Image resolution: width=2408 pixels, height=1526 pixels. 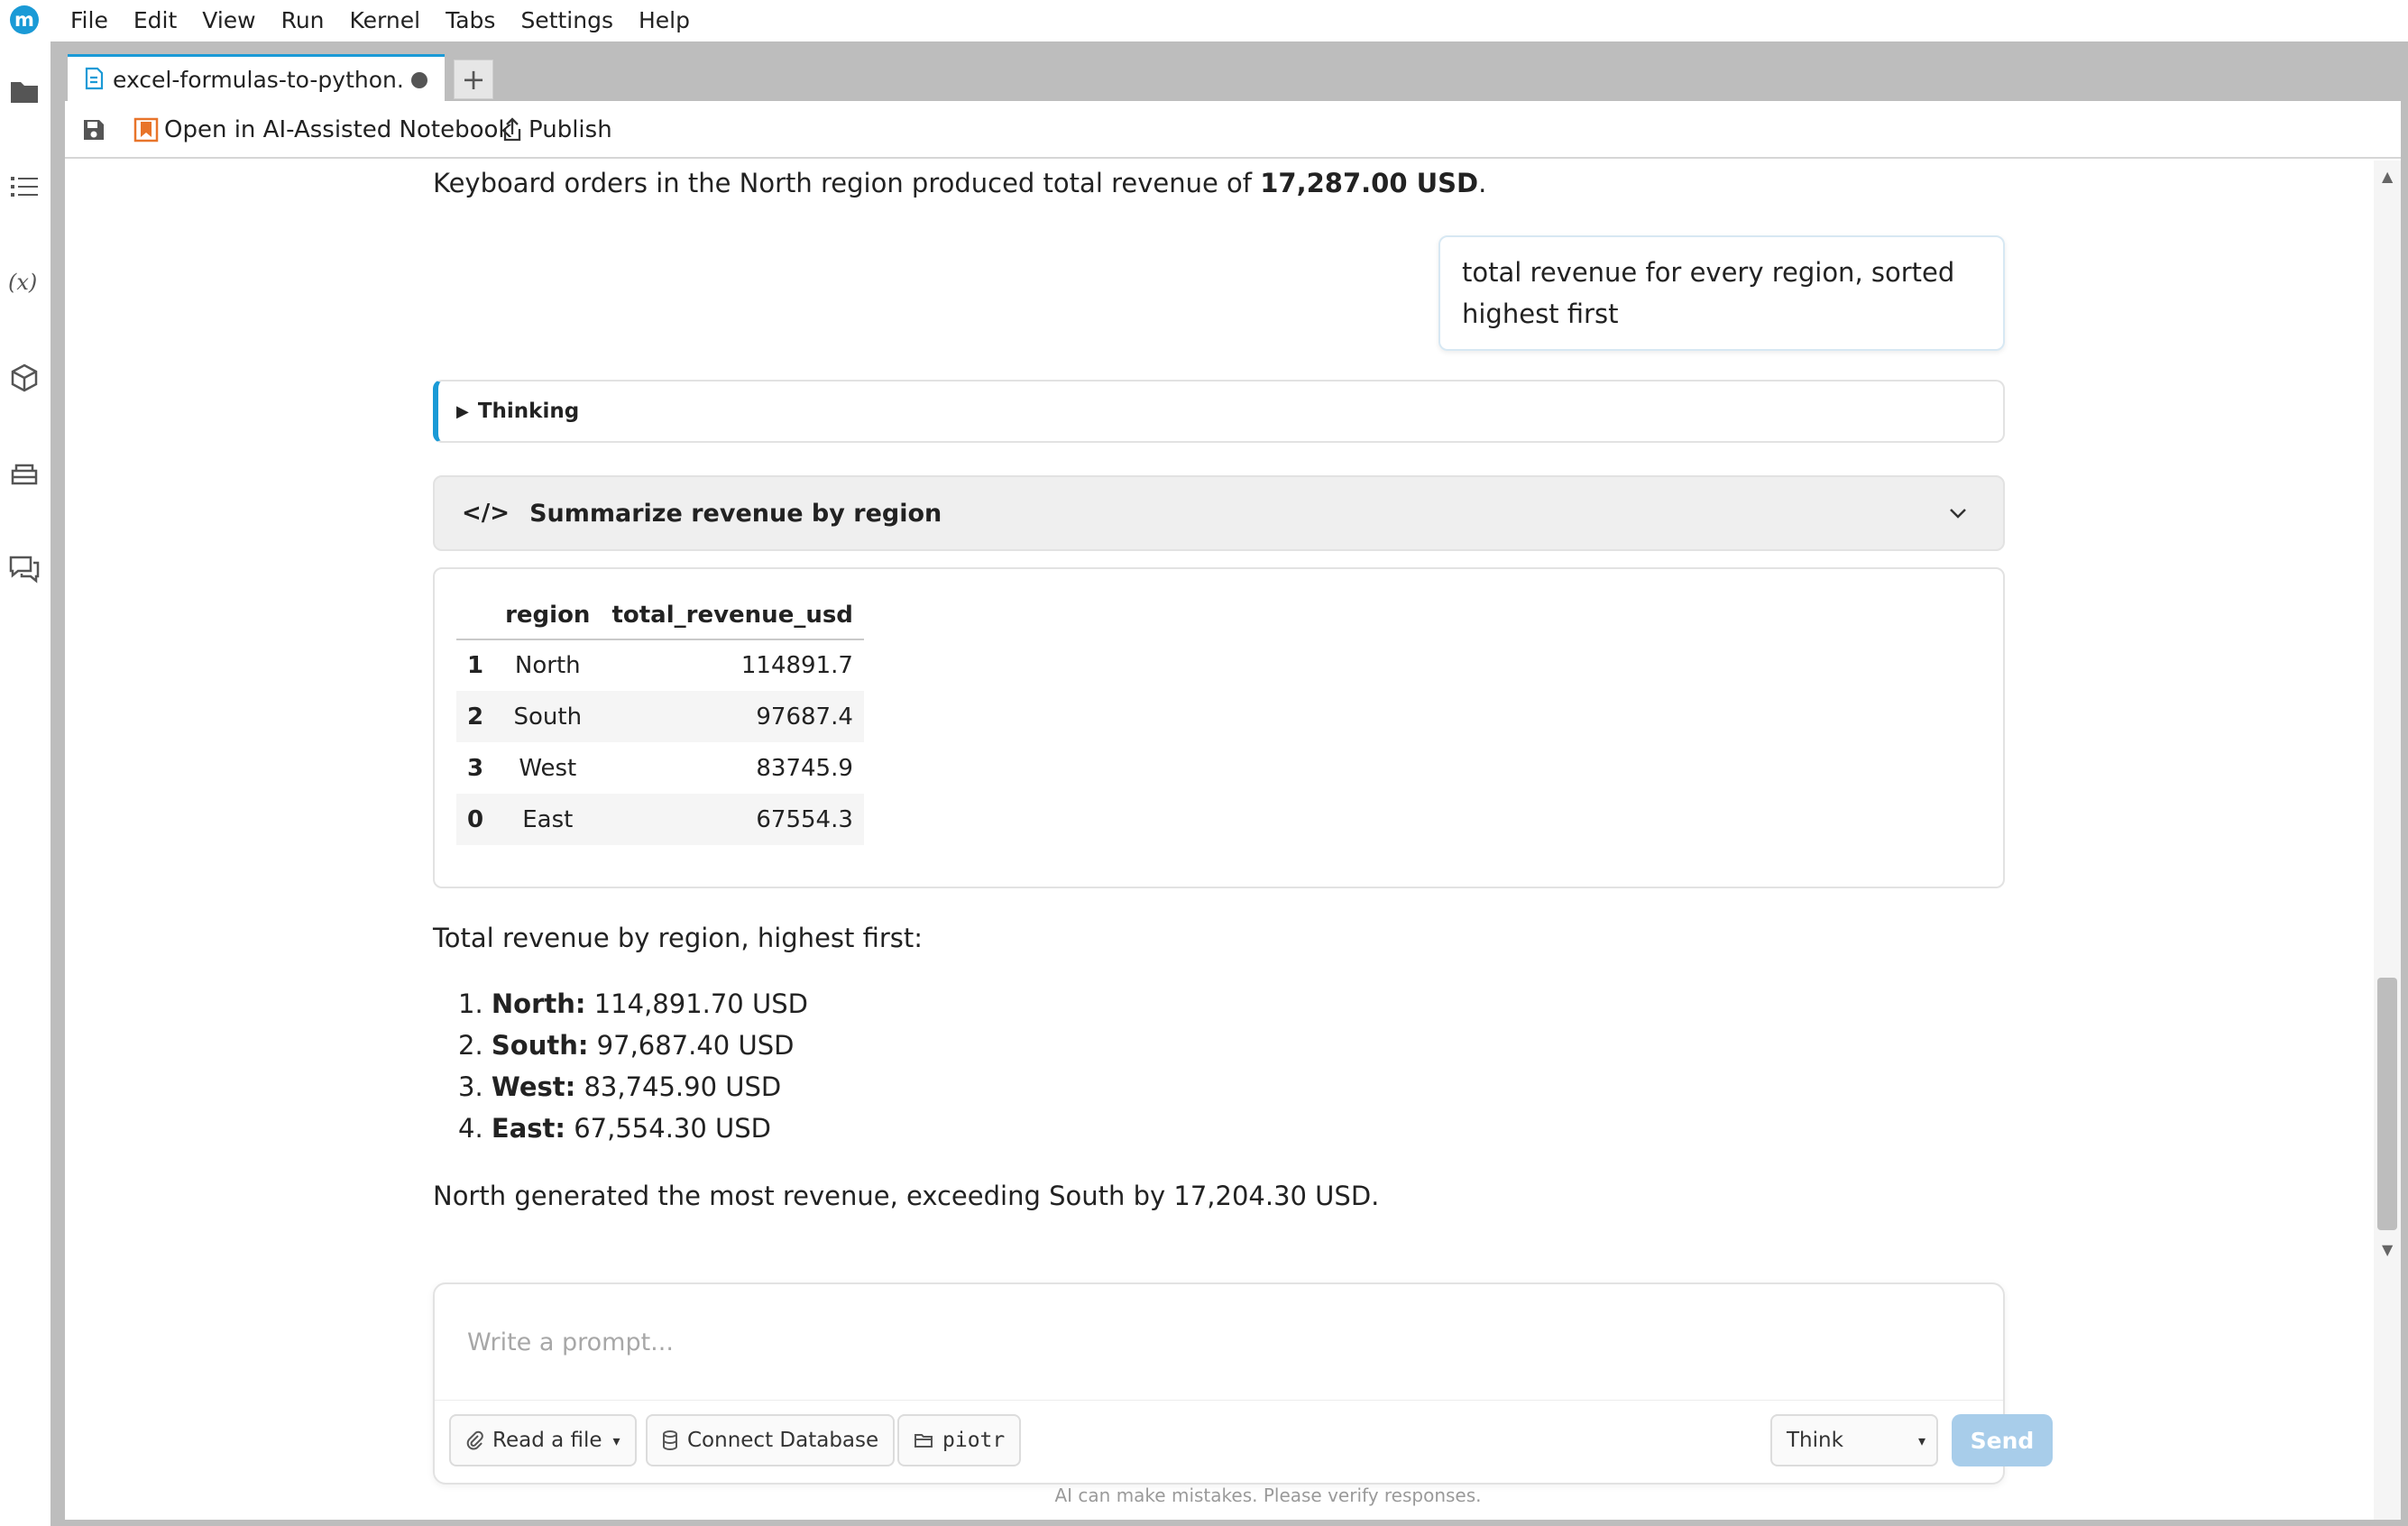 What do you see at coordinates (473, 79) in the screenshot?
I see `new-tab-button: +` at bounding box center [473, 79].